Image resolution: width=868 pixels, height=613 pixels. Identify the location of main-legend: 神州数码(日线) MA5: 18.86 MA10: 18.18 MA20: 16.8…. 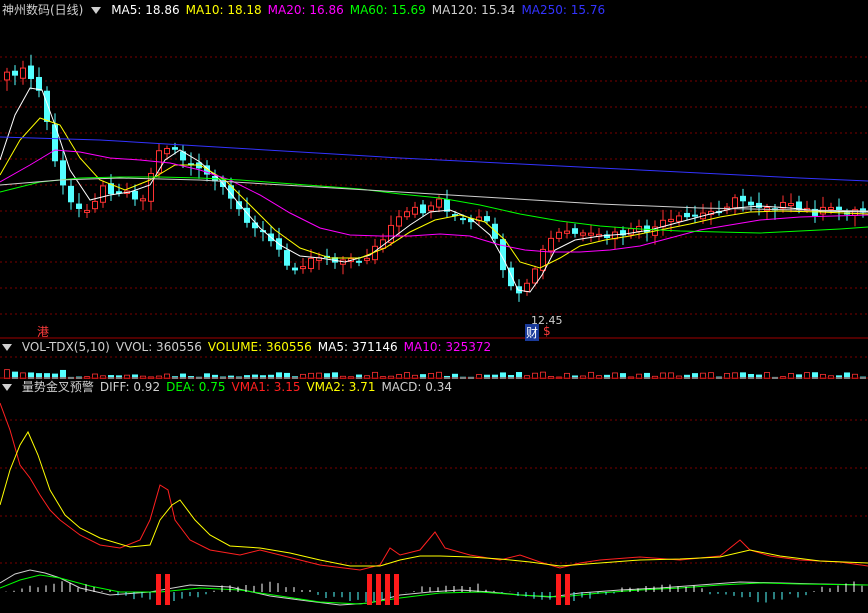
(434, 10).